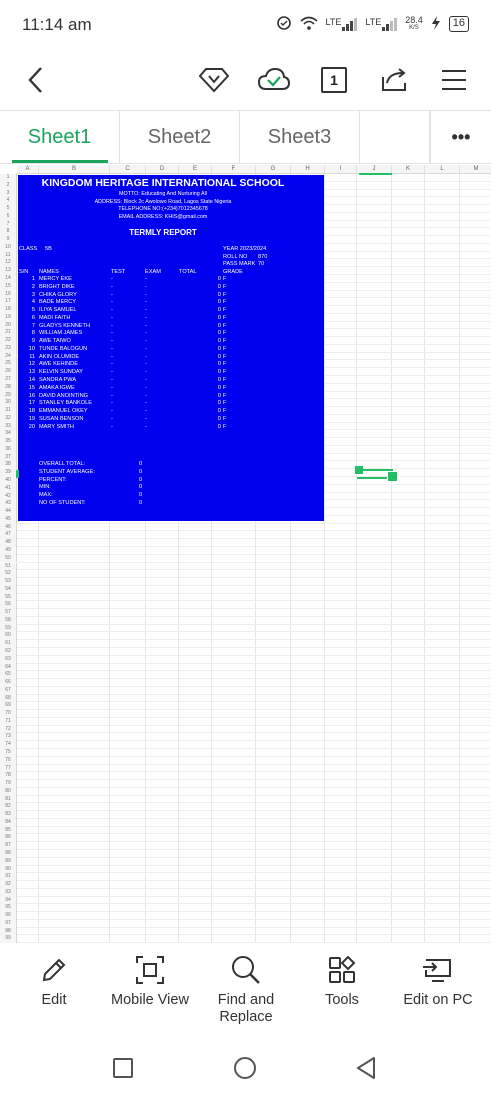 The width and height of the screenshot is (491, 1100). I want to click on row-header: 88, so click(8, 853).